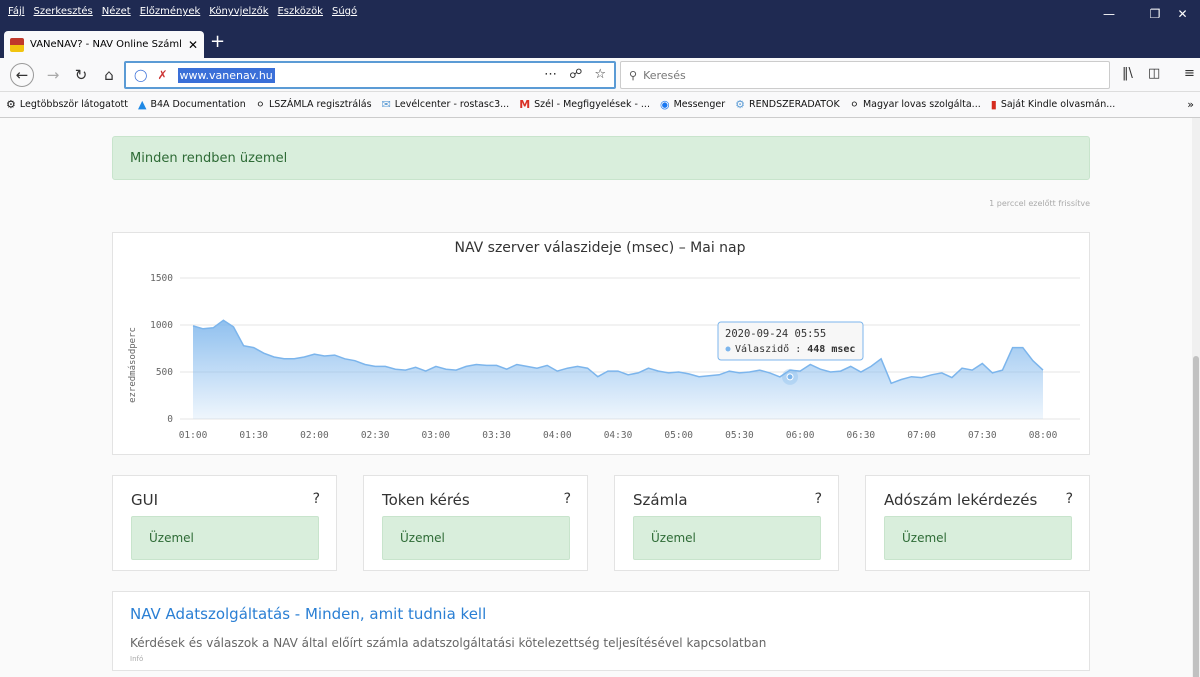  I want to click on gmail-icon: M, so click(525, 104).